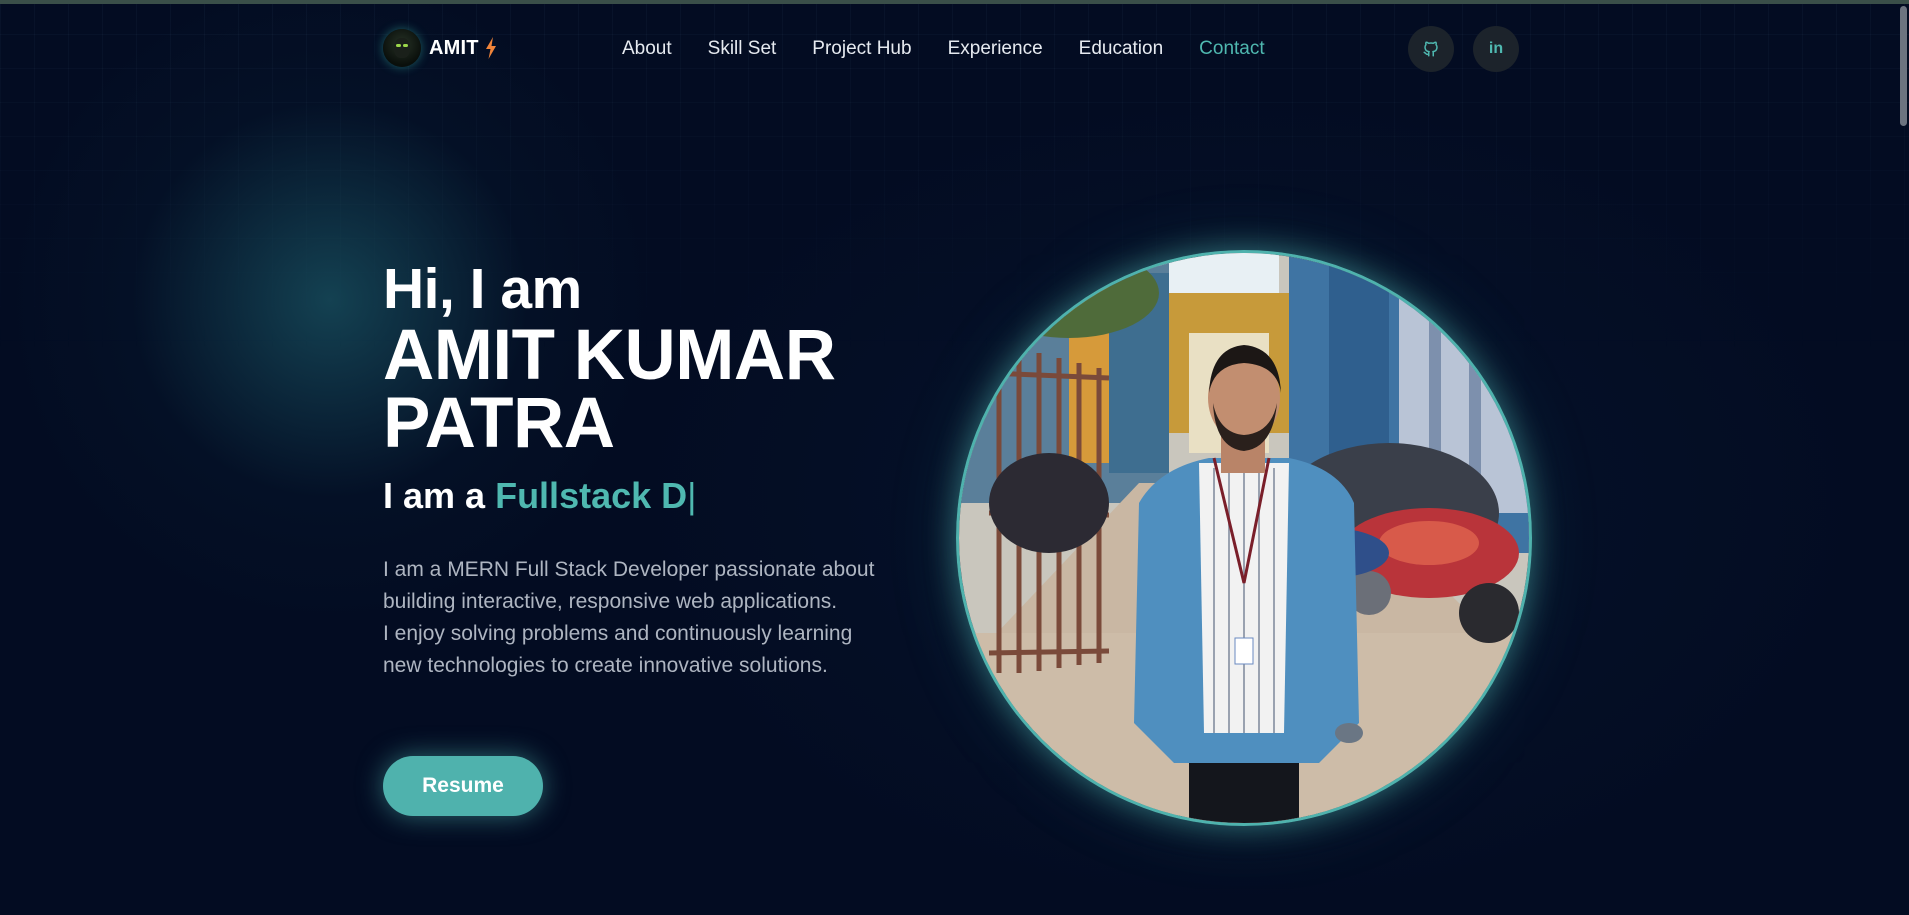  I want to click on linkedin-icon: in, so click(1496, 48).